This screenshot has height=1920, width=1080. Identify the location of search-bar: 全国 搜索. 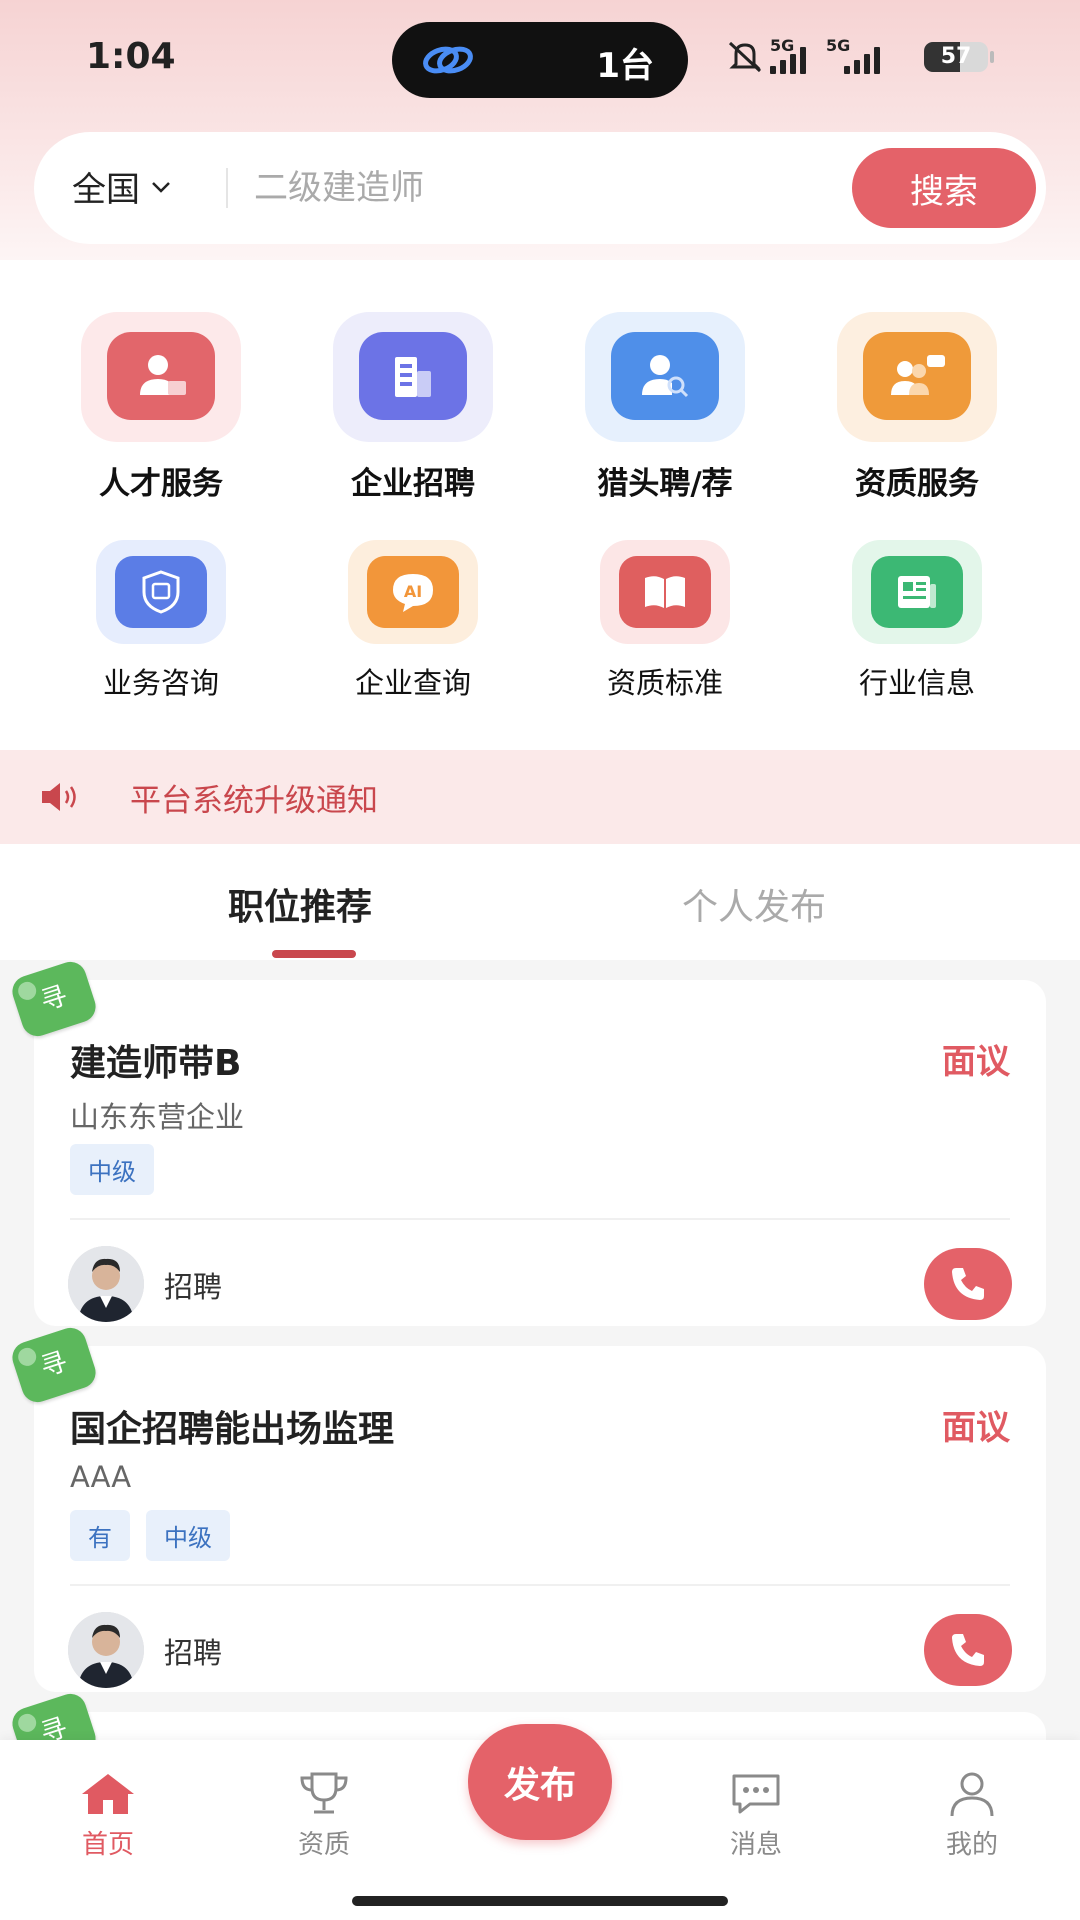
(540, 188).